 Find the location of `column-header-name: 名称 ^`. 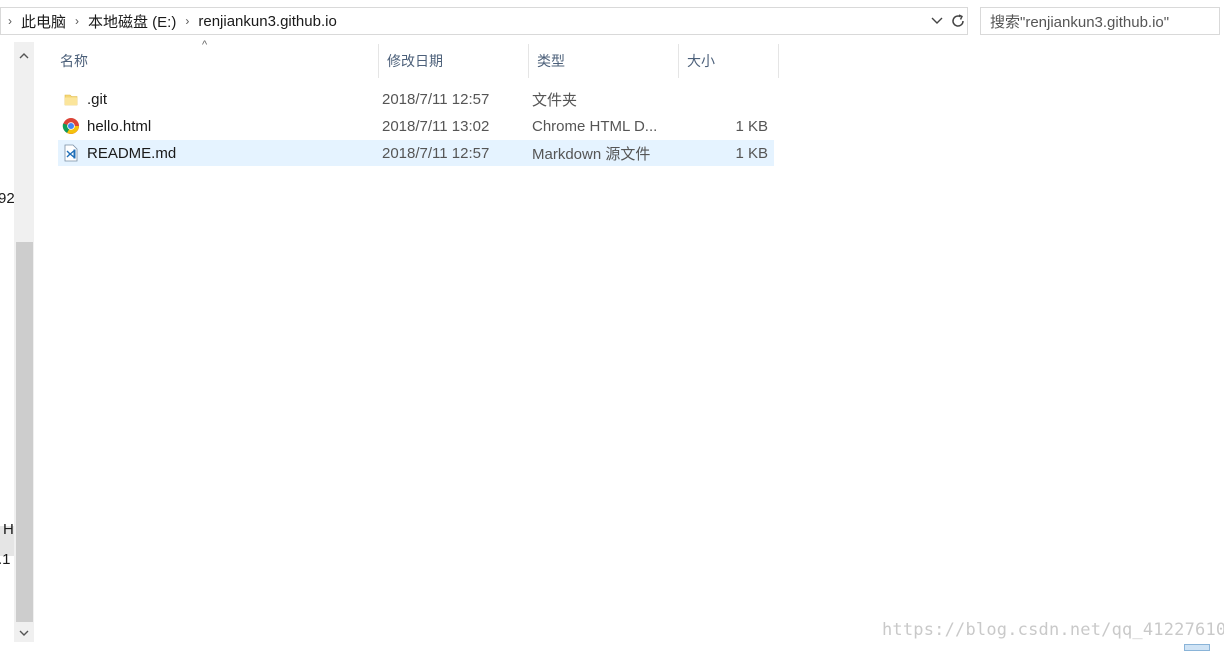

column-header-name: 名称 ^ is located at coordinates (215, 58).